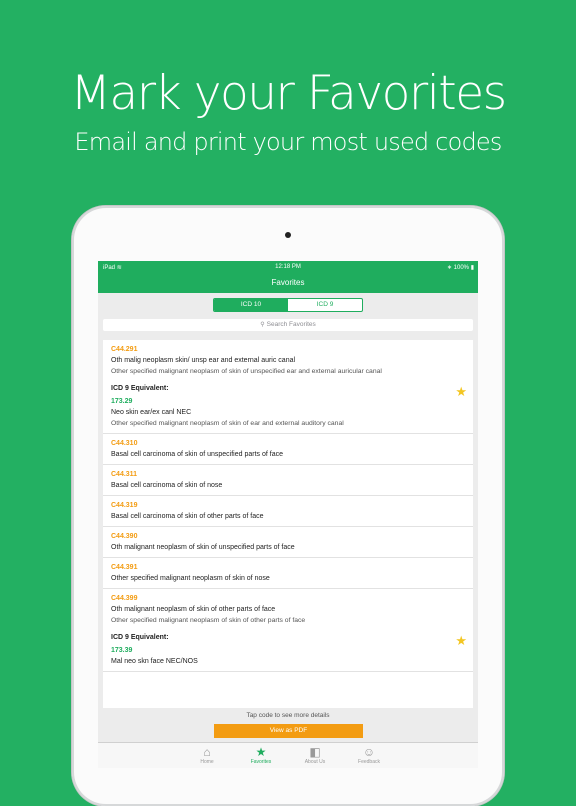 Image resolution: width=576 pixels, height=806 pixels. What do you see at coordinates (251, 305) in the screenshot?
I see `segment-icd10: ICD 10` at bounding box center [251, 305].